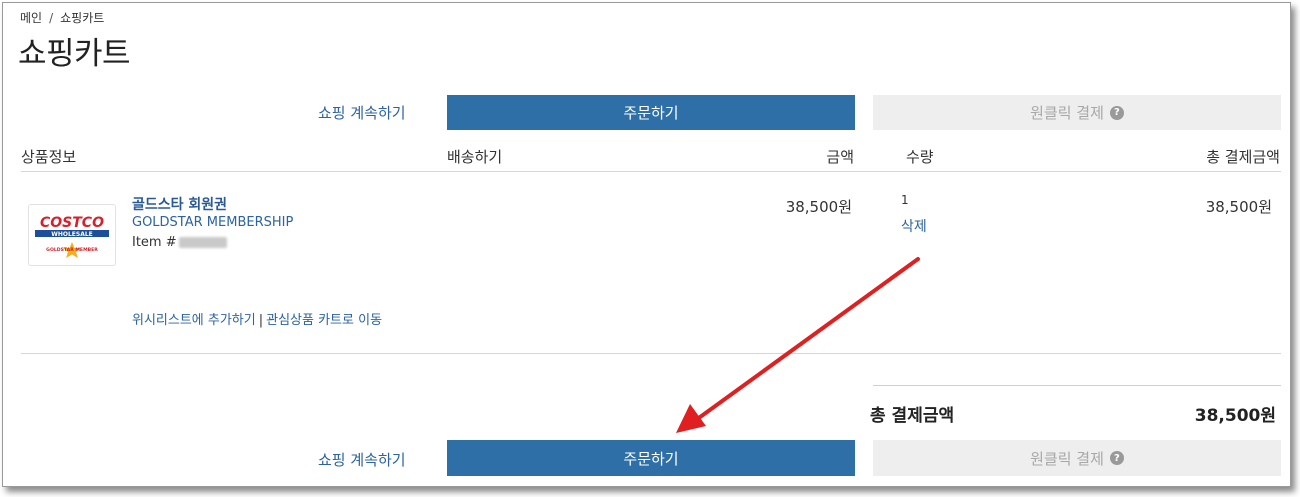  What do you see at coordinates (72, 250) in the screenshot?
I see `svg-text: GOLDSTAR MEMBER` at bounding box center [72, 250].